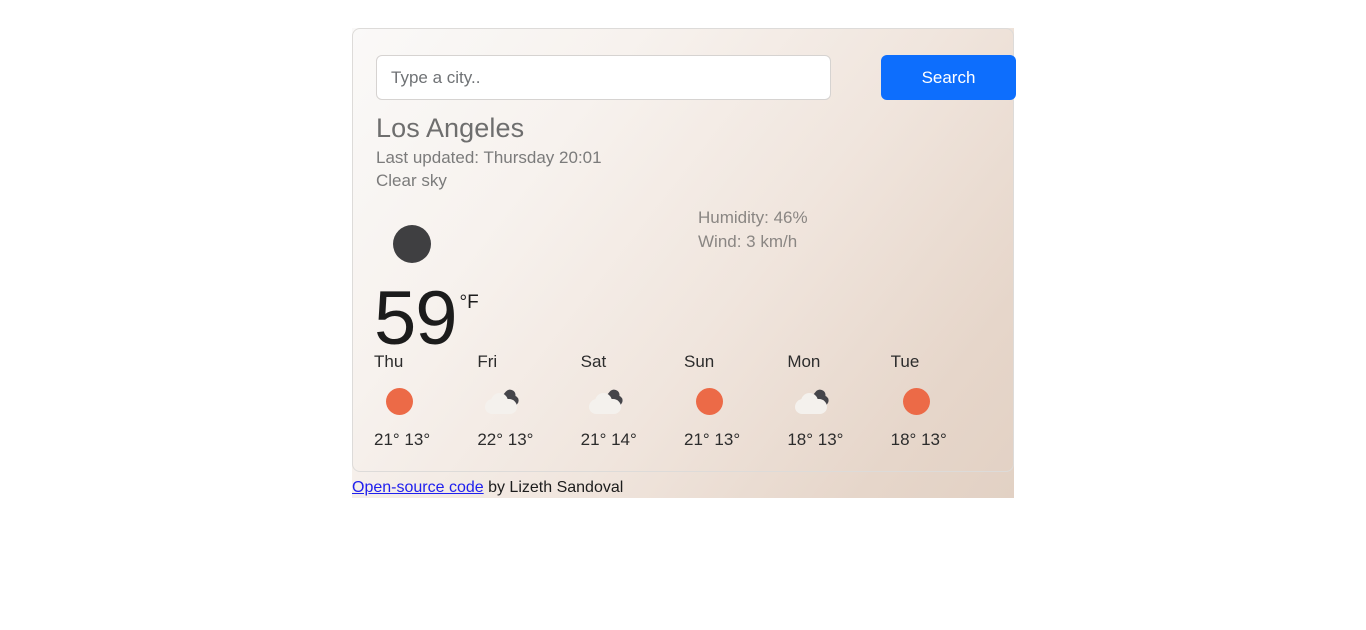  I want to click on current-weather-icon-wrap, so click(424, 254).